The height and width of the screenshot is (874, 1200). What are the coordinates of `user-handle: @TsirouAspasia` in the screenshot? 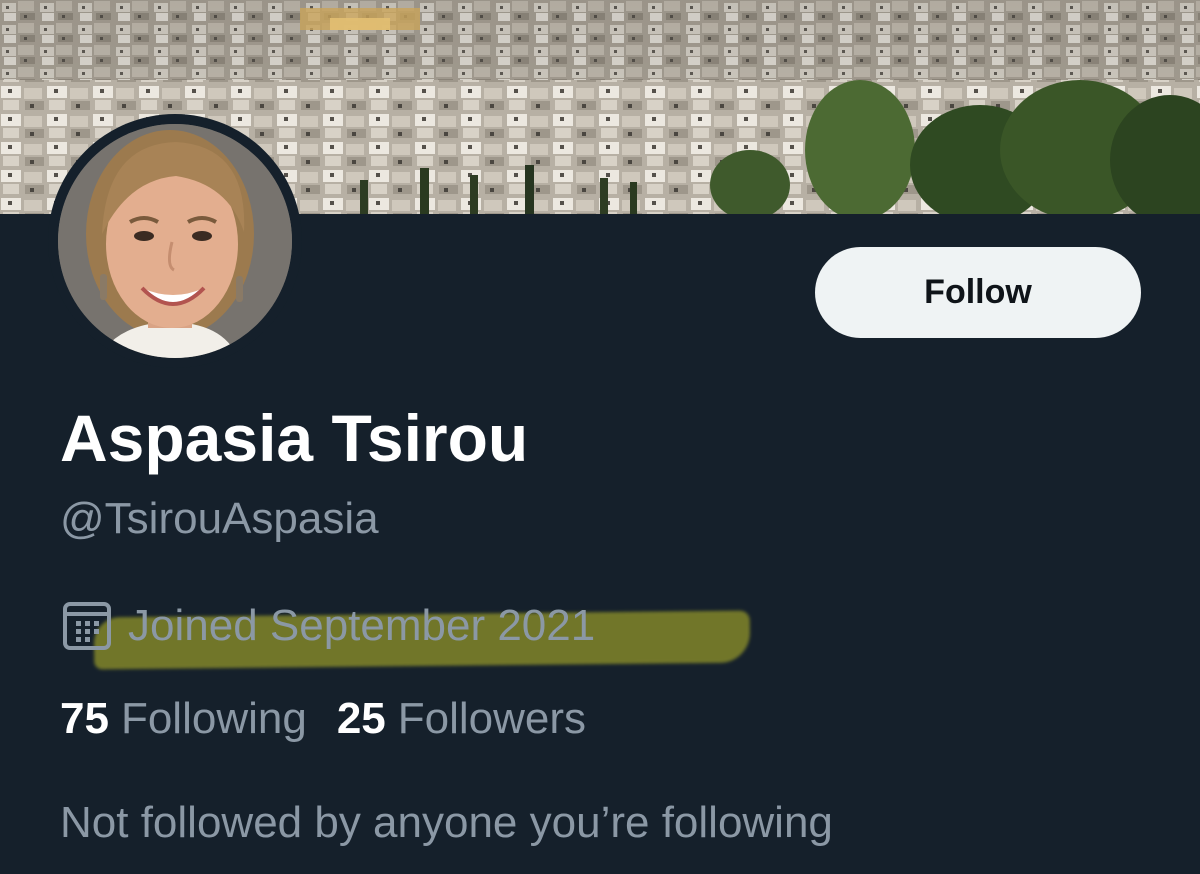 It's located at (219, 518).